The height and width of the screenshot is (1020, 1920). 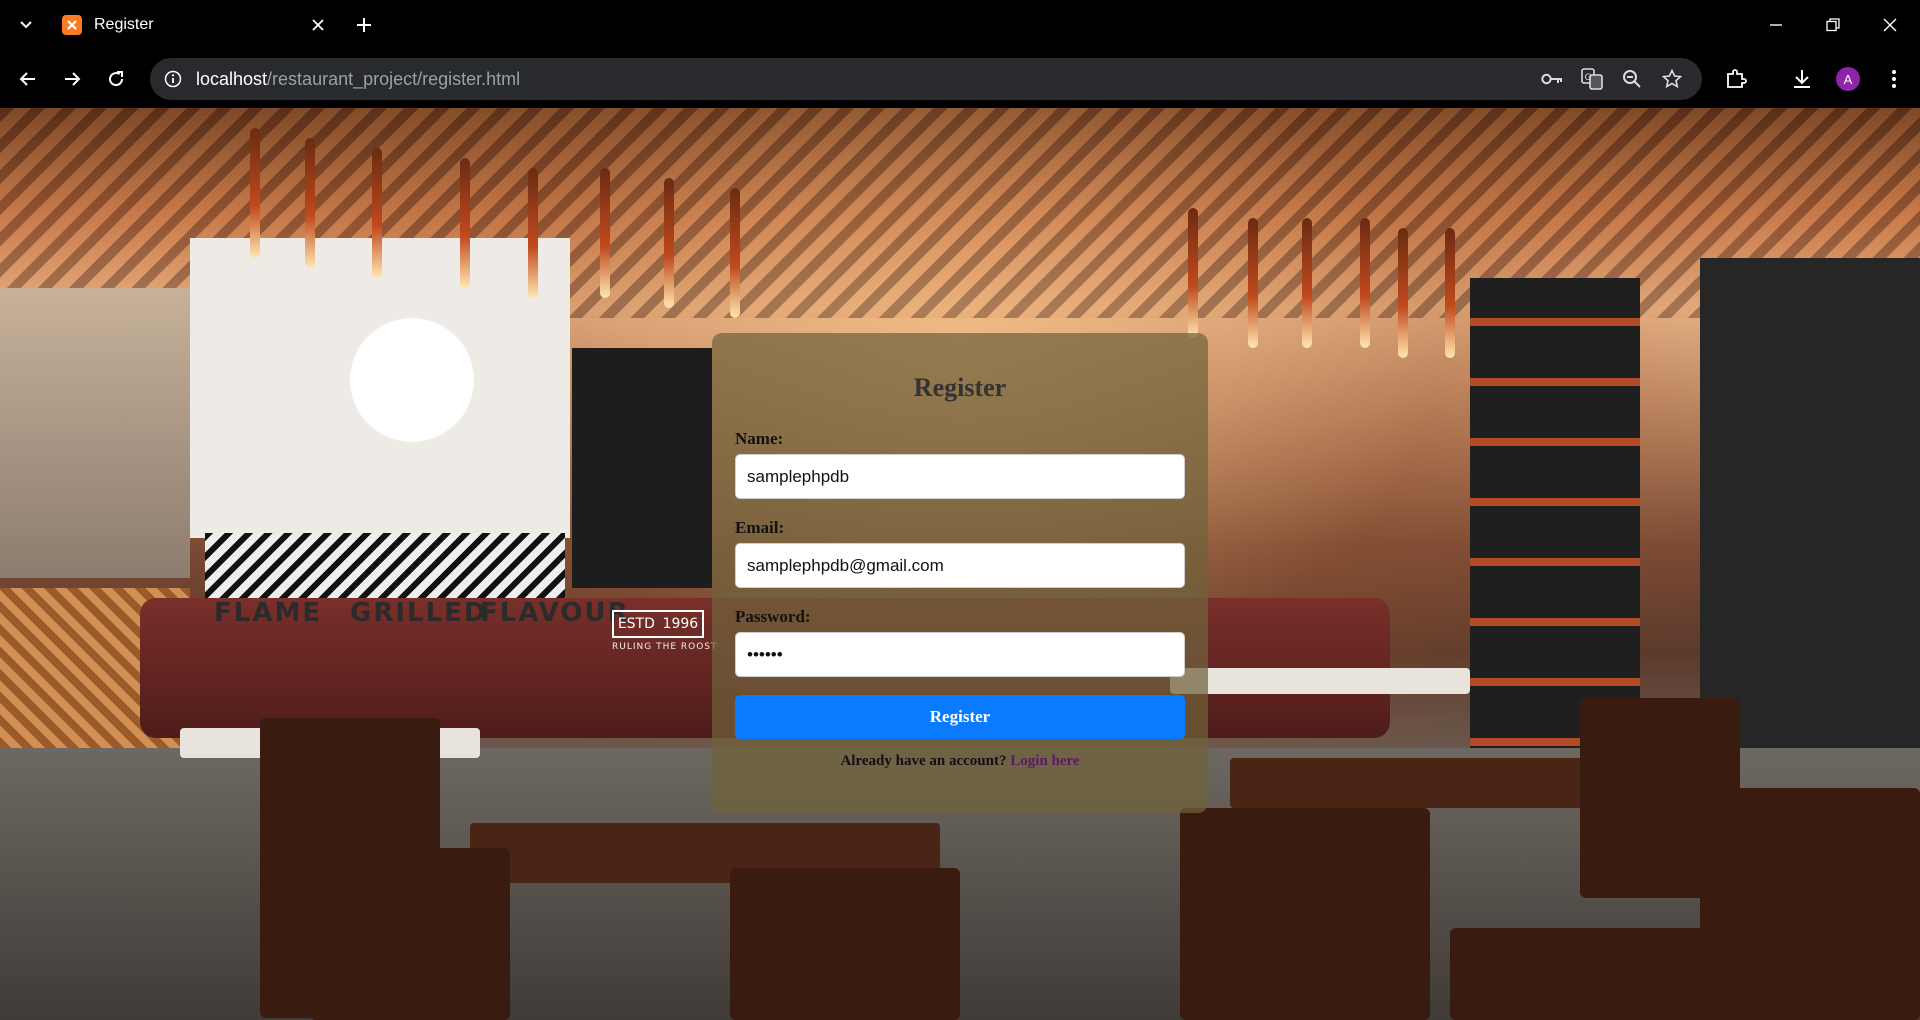 I want to click on url-path: /restaurant_project/register.html, so click(x=394, y=78).